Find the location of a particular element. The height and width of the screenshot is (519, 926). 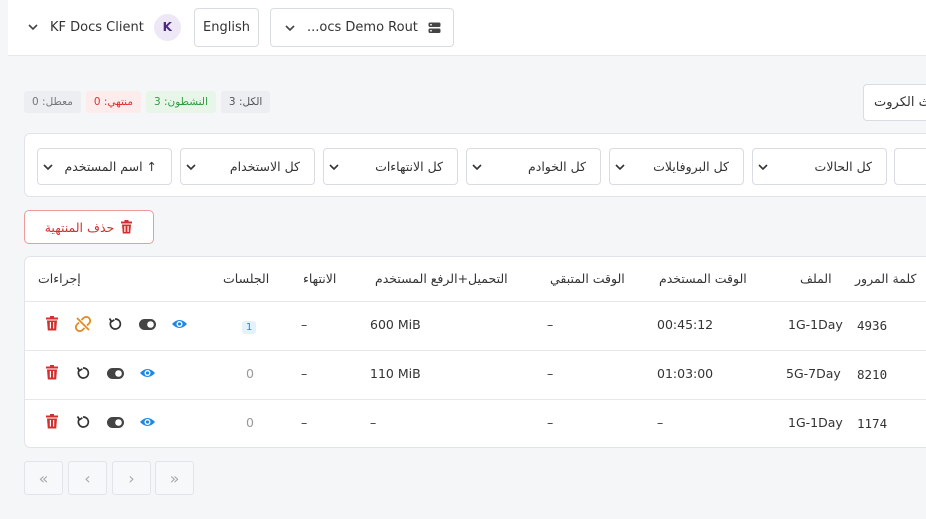

delete-expired-button: حذف المنتهية is located at coordinates (89, 227).